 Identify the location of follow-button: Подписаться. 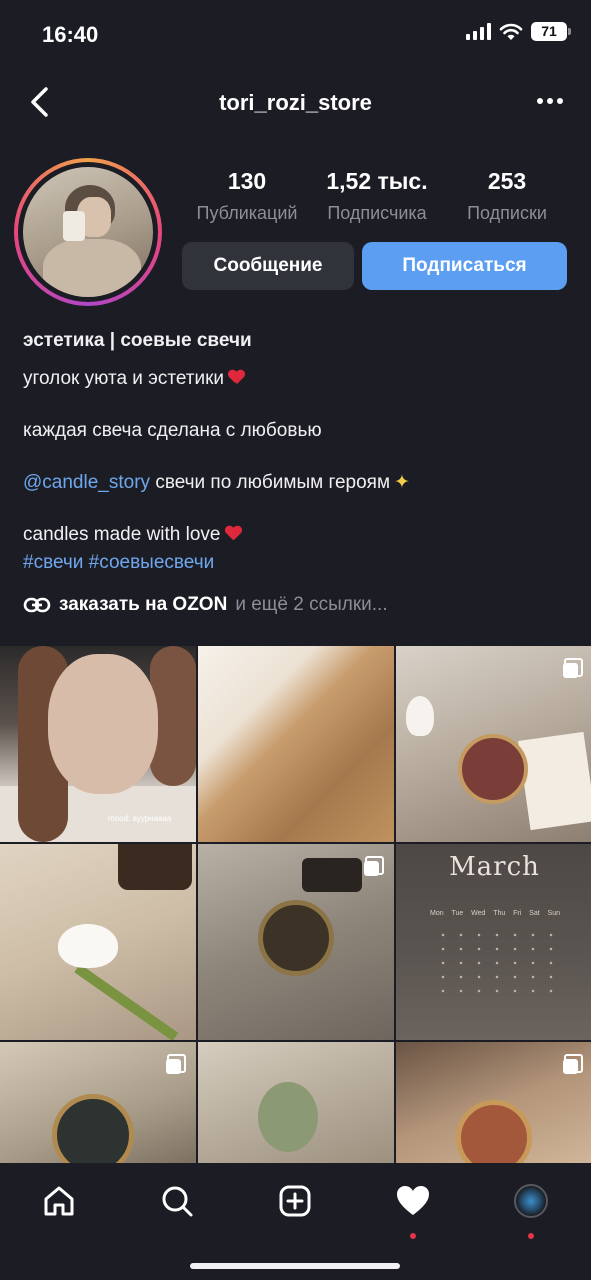
(464, 266).